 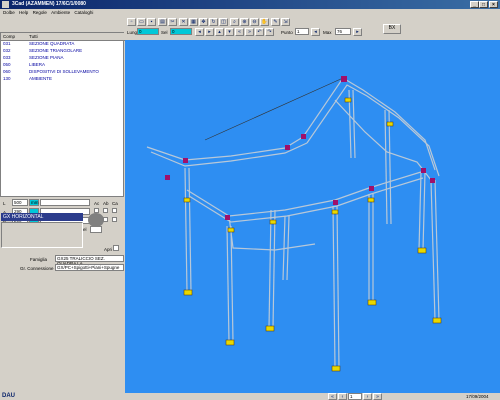 What do you see at coordinates (183, 22) in the screenshot?
I see `delete-icon: ✕` at bounding box center [183, 22].